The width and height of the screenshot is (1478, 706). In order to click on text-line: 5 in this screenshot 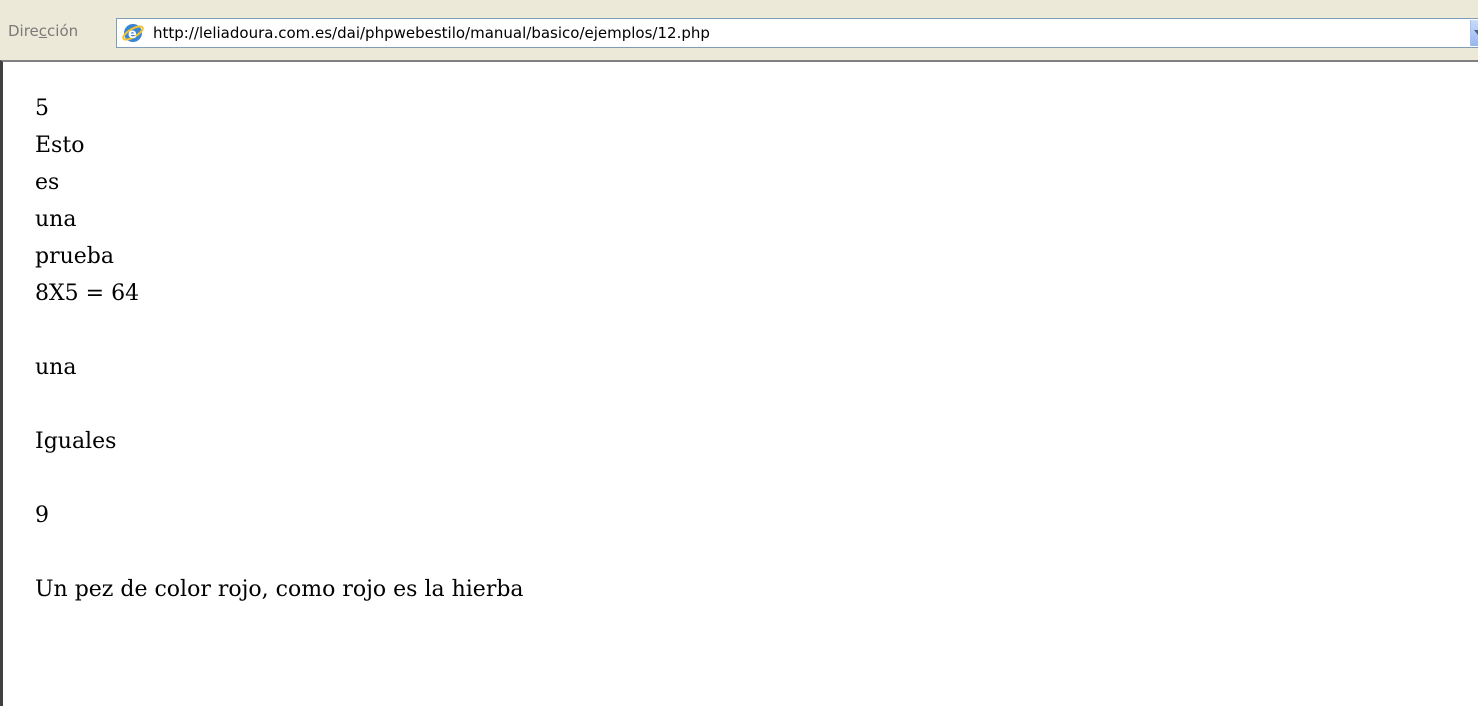, I will do `click(42, 108)`.